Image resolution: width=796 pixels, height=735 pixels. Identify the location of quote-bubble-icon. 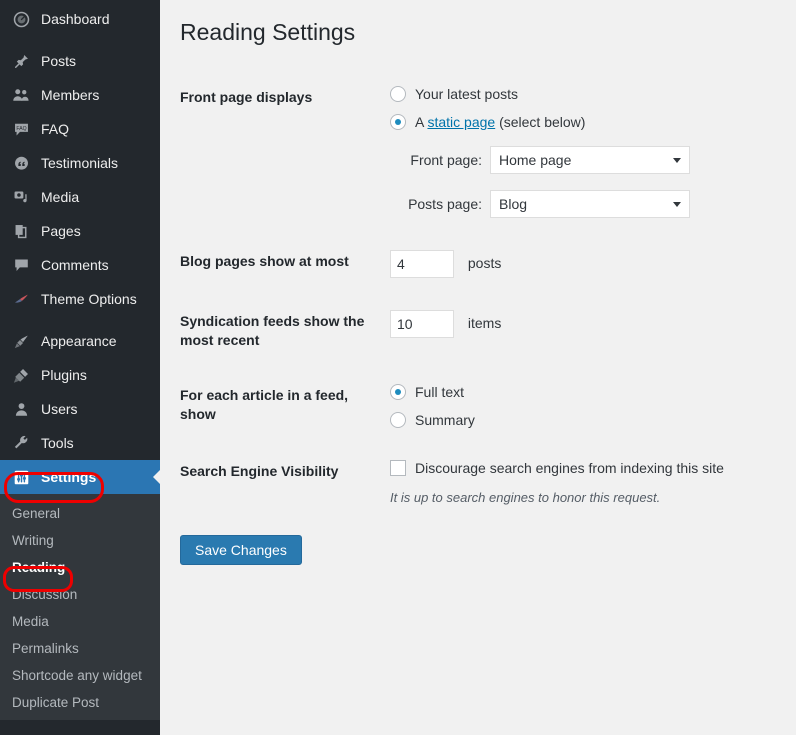
(21, 163).